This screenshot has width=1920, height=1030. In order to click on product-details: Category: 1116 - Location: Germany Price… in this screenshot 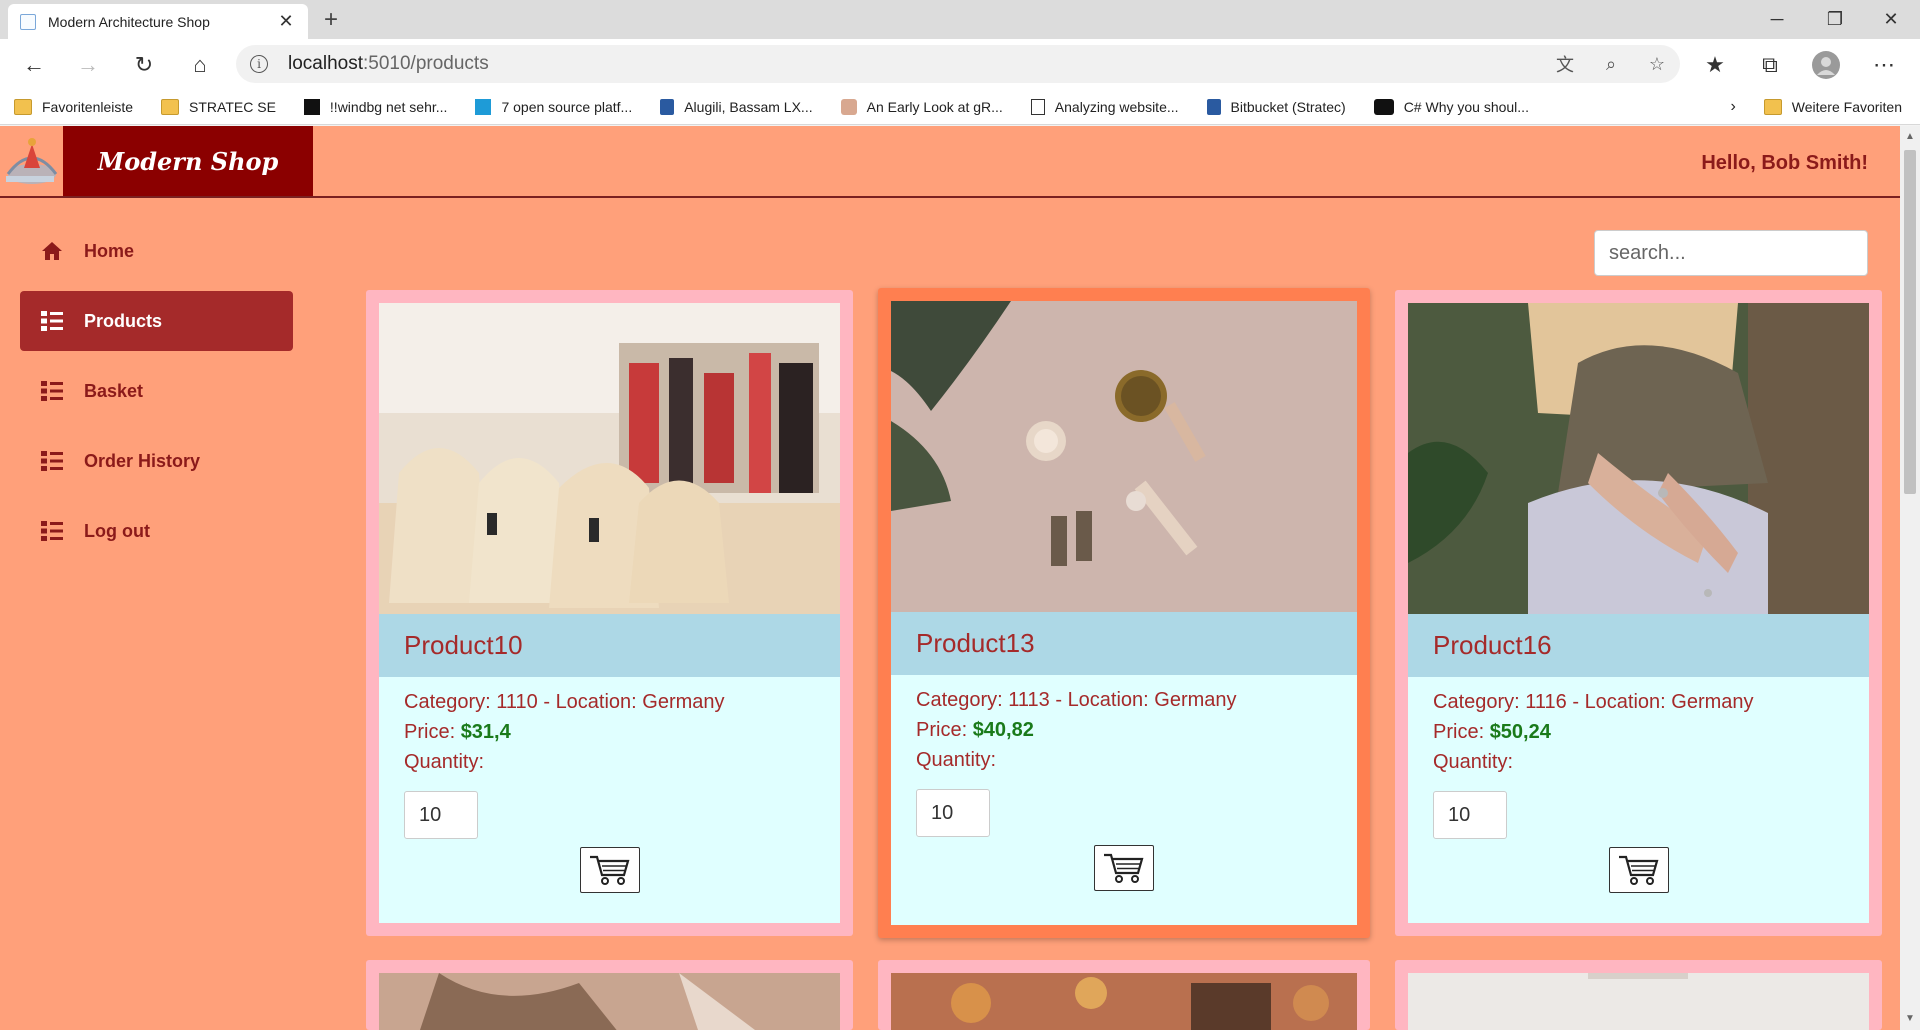, I will do `click(1641, 732)`.